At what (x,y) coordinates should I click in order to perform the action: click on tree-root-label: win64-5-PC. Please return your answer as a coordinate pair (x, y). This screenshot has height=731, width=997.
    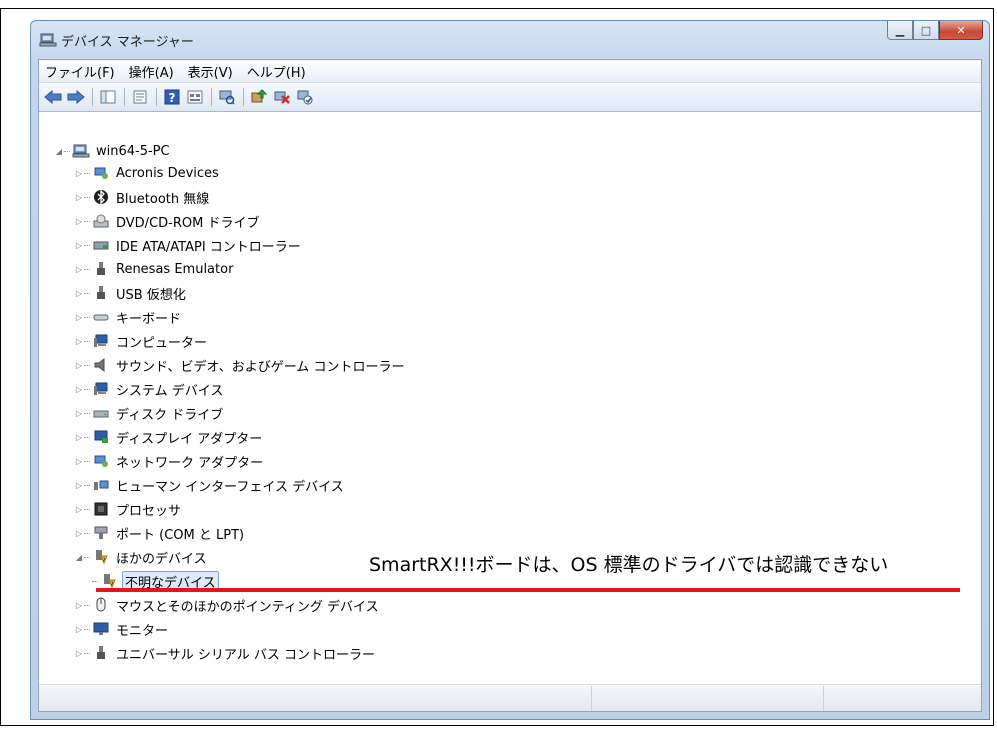
    Looking at the image, I should click on (133, 151).